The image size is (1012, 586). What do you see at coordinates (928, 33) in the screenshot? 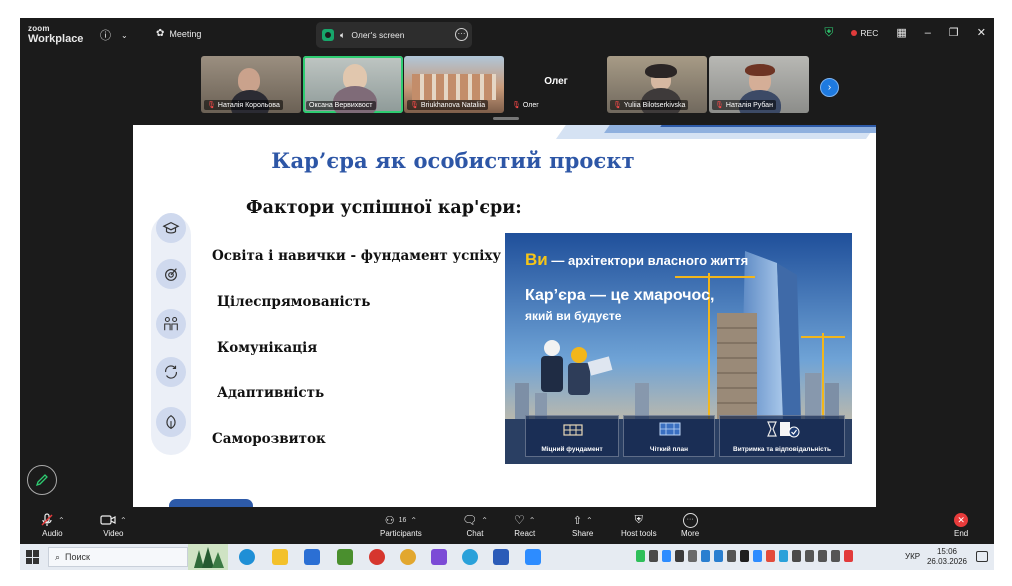
I see `minimize-icon: –` at bounding box center [928, 33].